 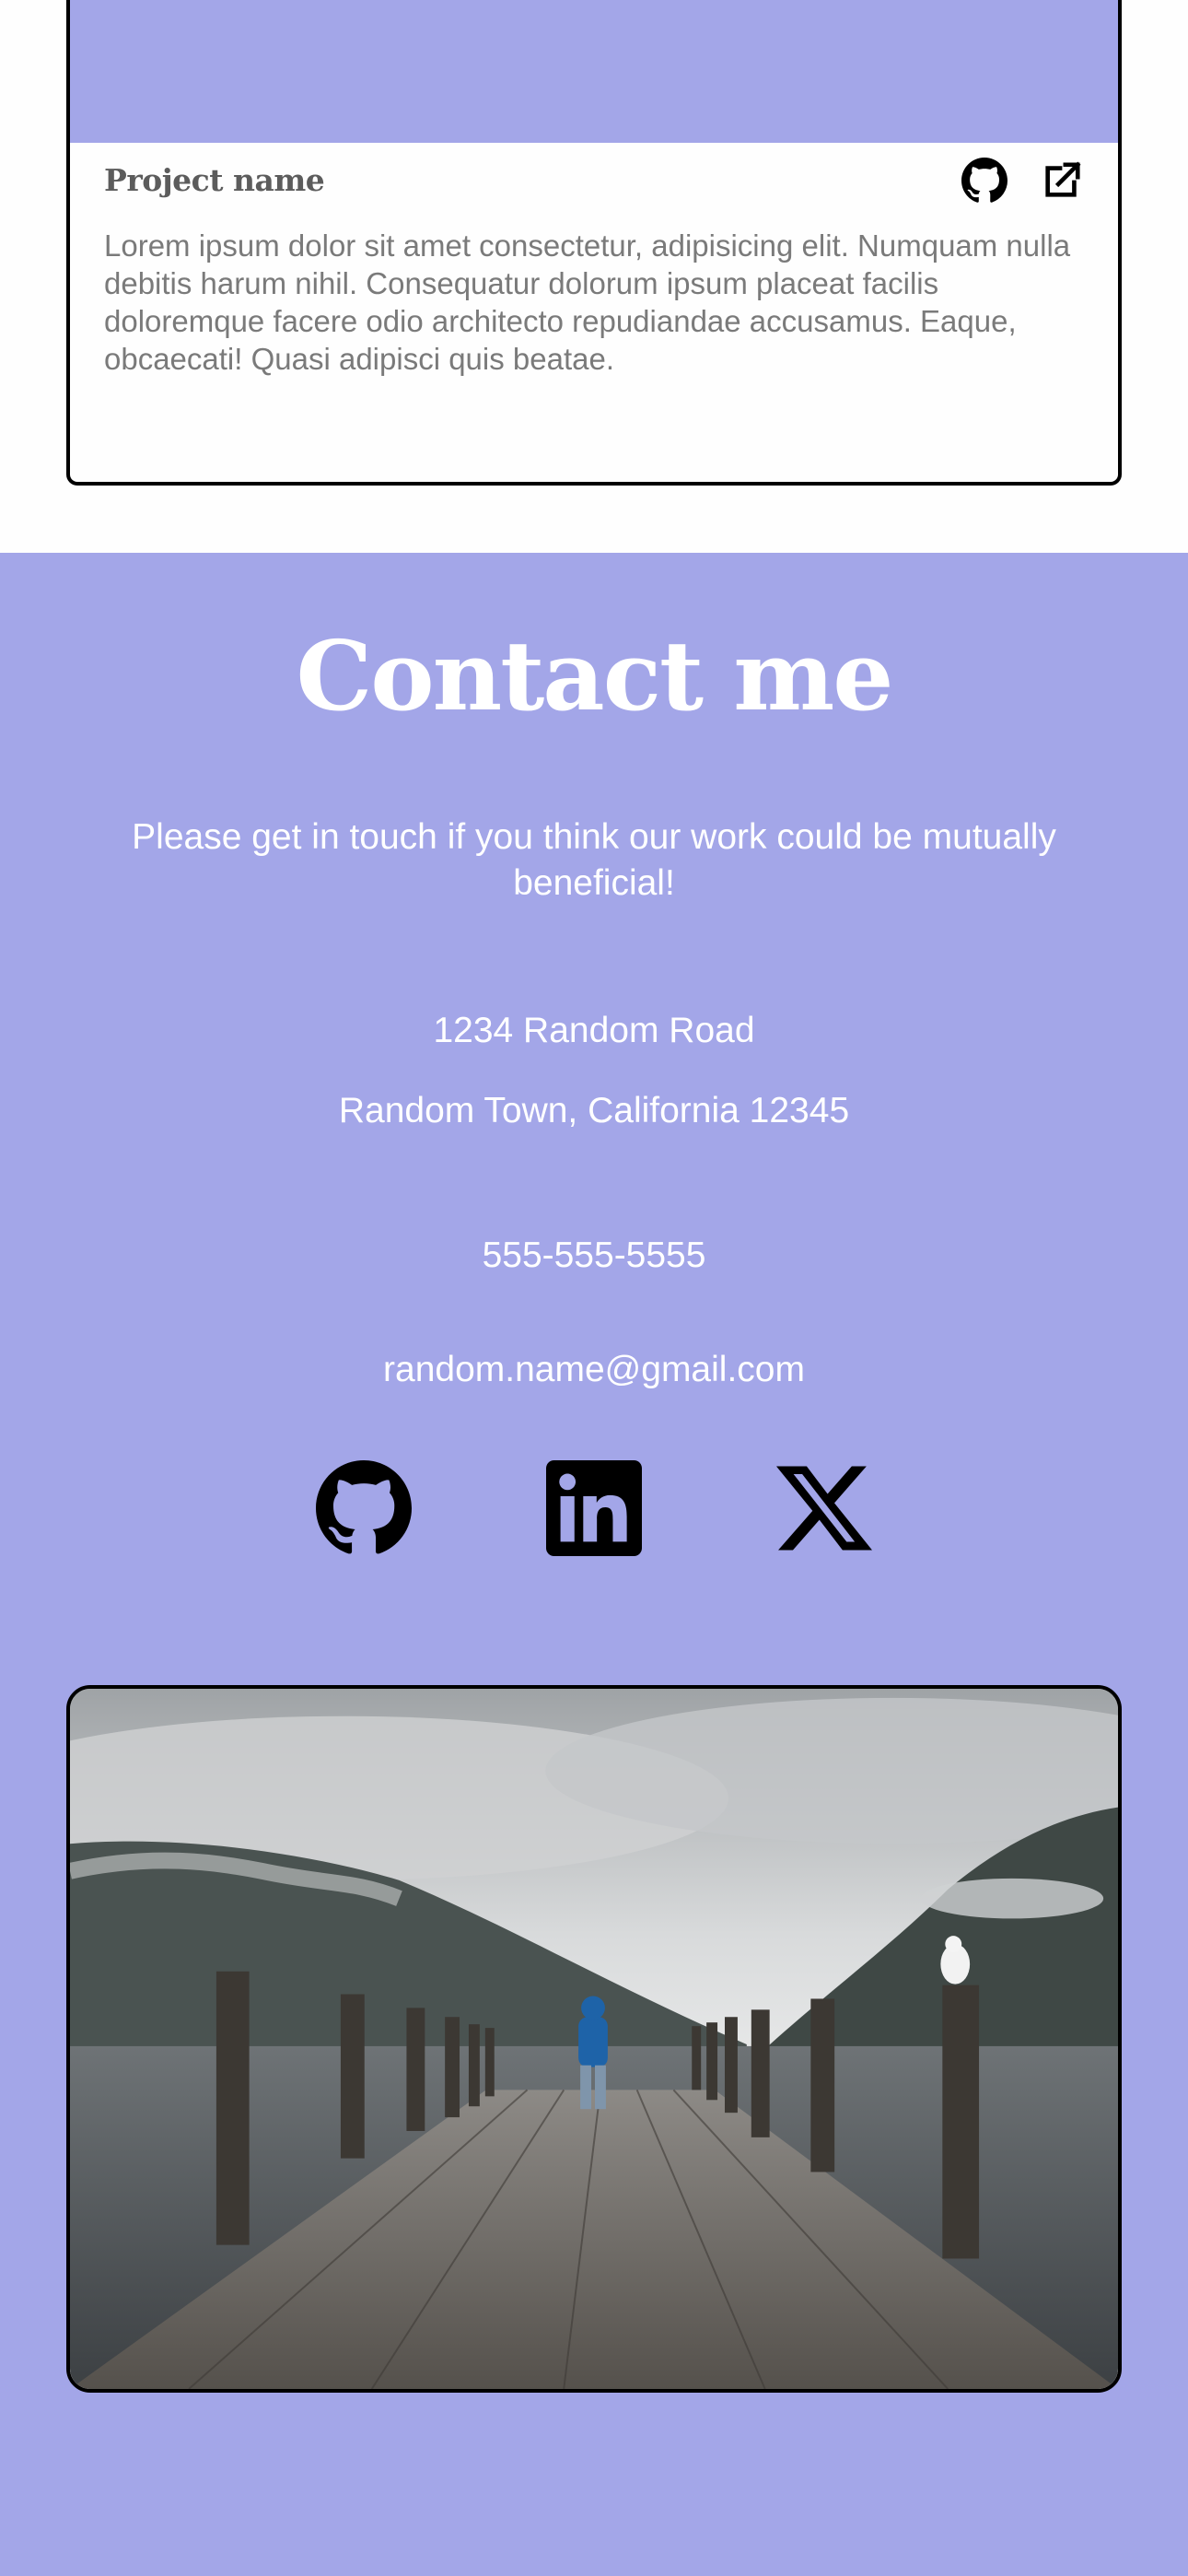 What do you see at coordinates (594, 1030) in the screenshot?
I see `address-line-1: 1234 Random Road` at bounding box center [594, 1030].